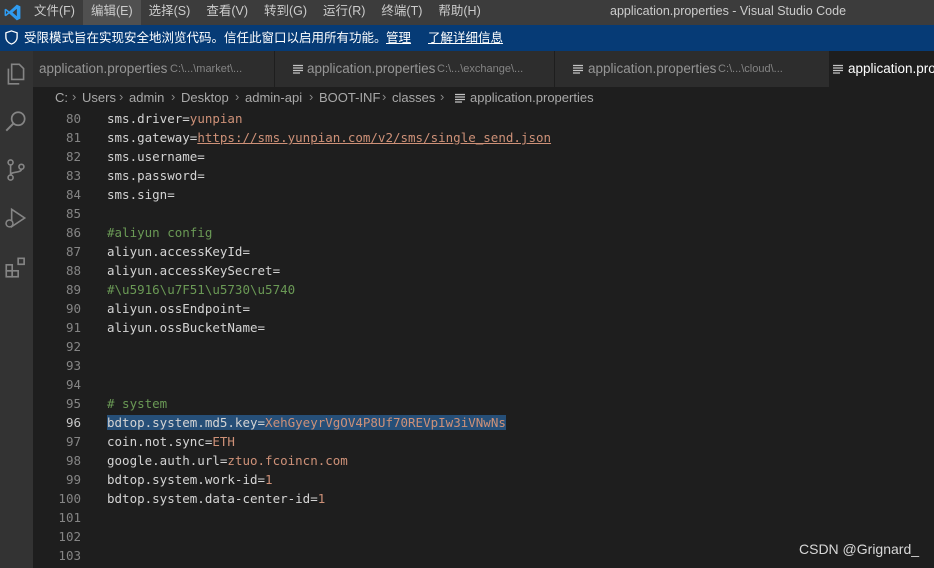 This screenshot has width=934, height=568. Describe the element at coordinates (227, 12) in the screenshot. I see `menu-item: 查看(V)` at that location.